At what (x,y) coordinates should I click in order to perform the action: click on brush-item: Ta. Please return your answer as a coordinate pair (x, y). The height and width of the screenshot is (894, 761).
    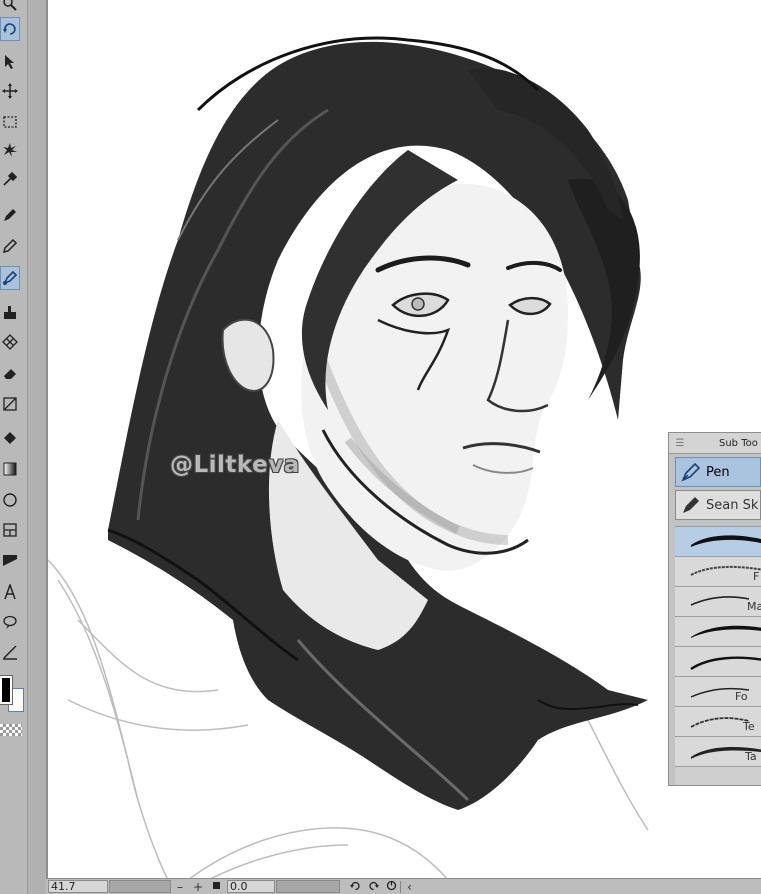
    Looking at the image, I should click on (718, 752).